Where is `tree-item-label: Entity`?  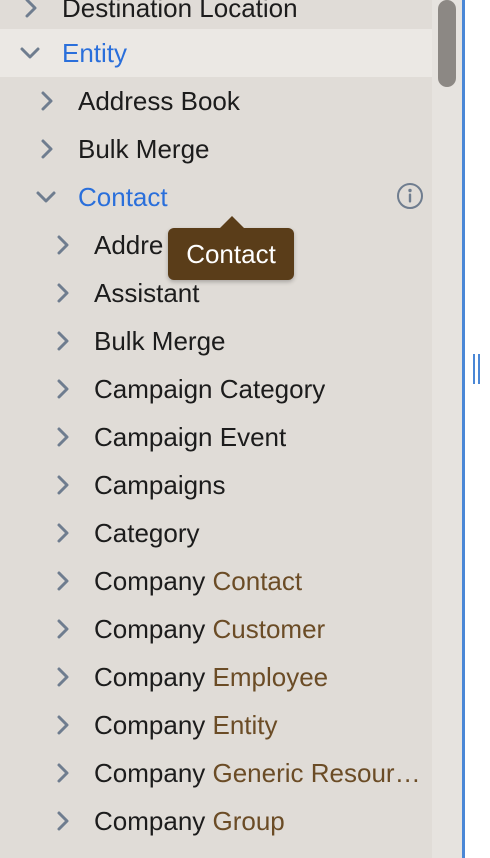
tree-item-label: Entity is located at coordinates (95, 52).